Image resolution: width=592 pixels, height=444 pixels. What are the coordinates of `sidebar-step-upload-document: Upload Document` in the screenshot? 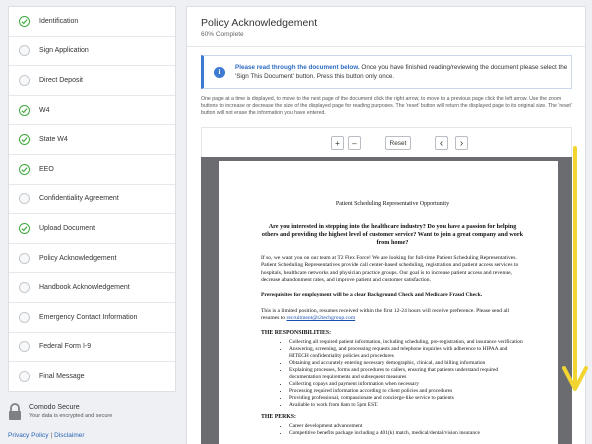 It's located at (92, 229).